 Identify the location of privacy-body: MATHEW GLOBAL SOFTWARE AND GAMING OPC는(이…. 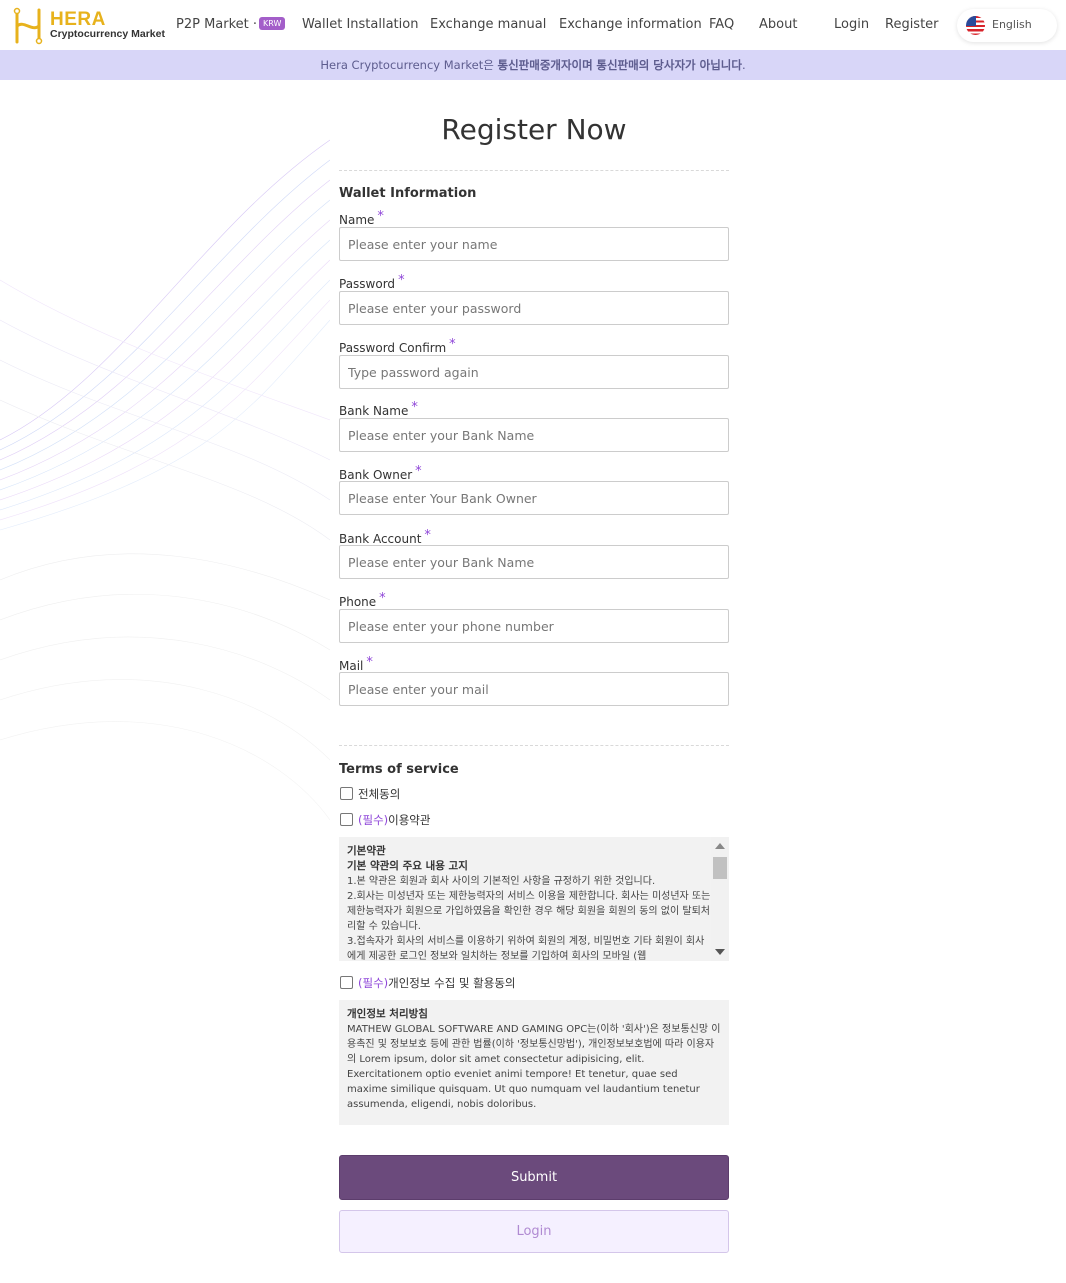
(534, 1067).